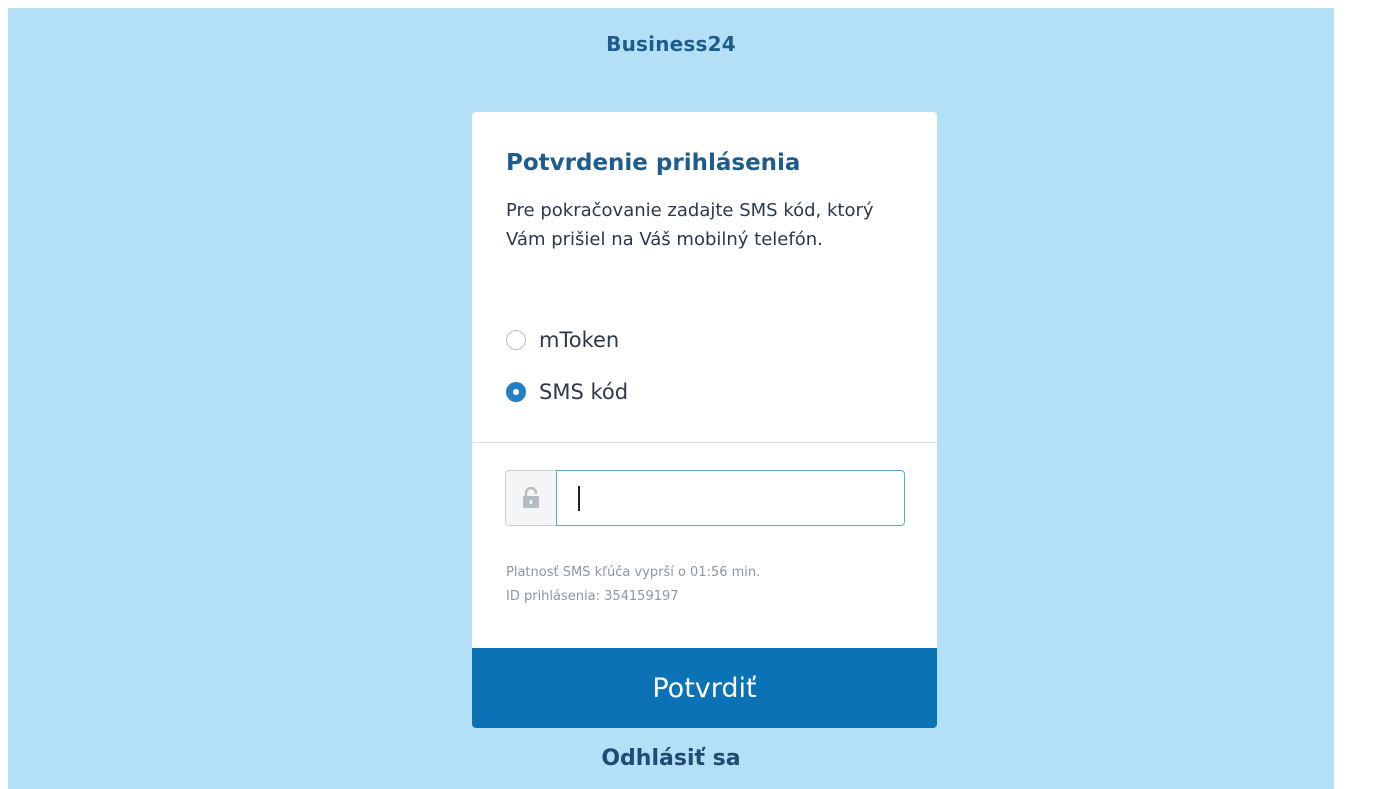  What do you see at coordinates (516, 340) in the screenshot?
I see `radio-button-unchecked` at bounding box center [516, 340].